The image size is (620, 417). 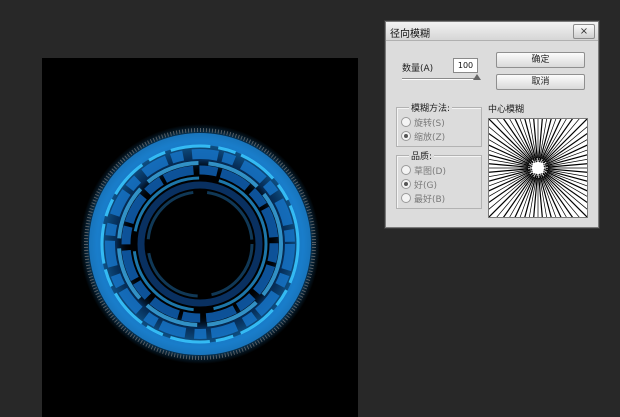 I want to click on radio-best-label: 最好(B), so click(x=430, y=200).